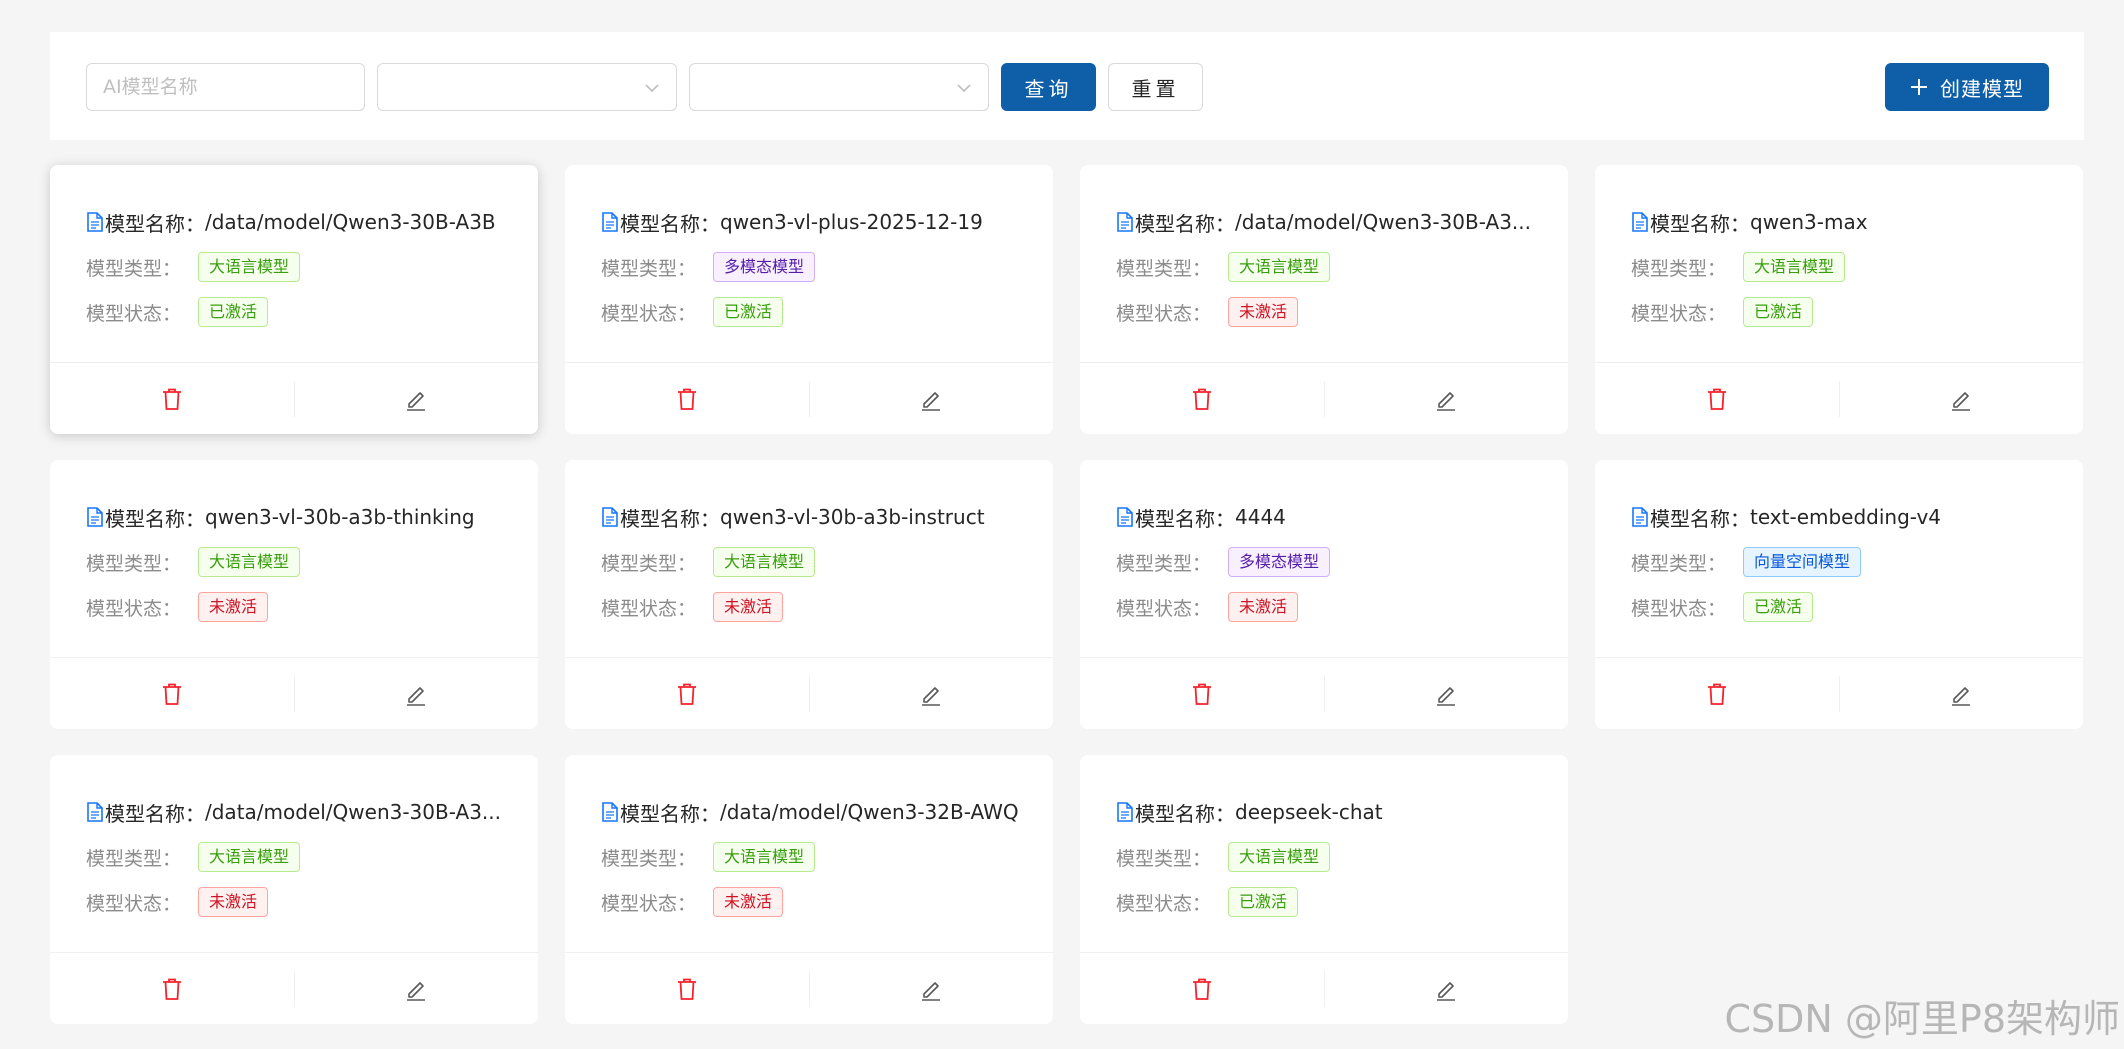  Describe the element at coordinates (1048, 87) in the screenshot. I see `query-button: 查询` at that location.